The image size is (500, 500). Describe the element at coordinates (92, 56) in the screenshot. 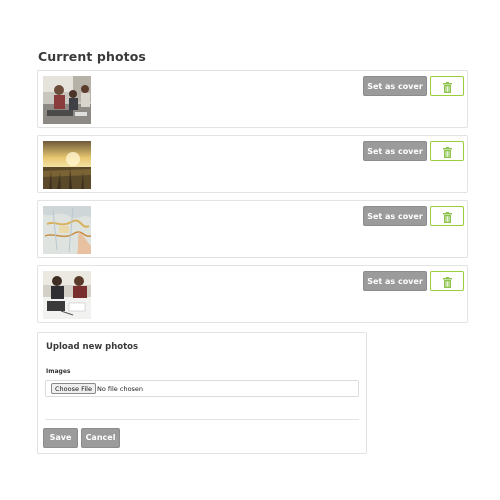

I see `current-photos-title: Current photos` at that location.